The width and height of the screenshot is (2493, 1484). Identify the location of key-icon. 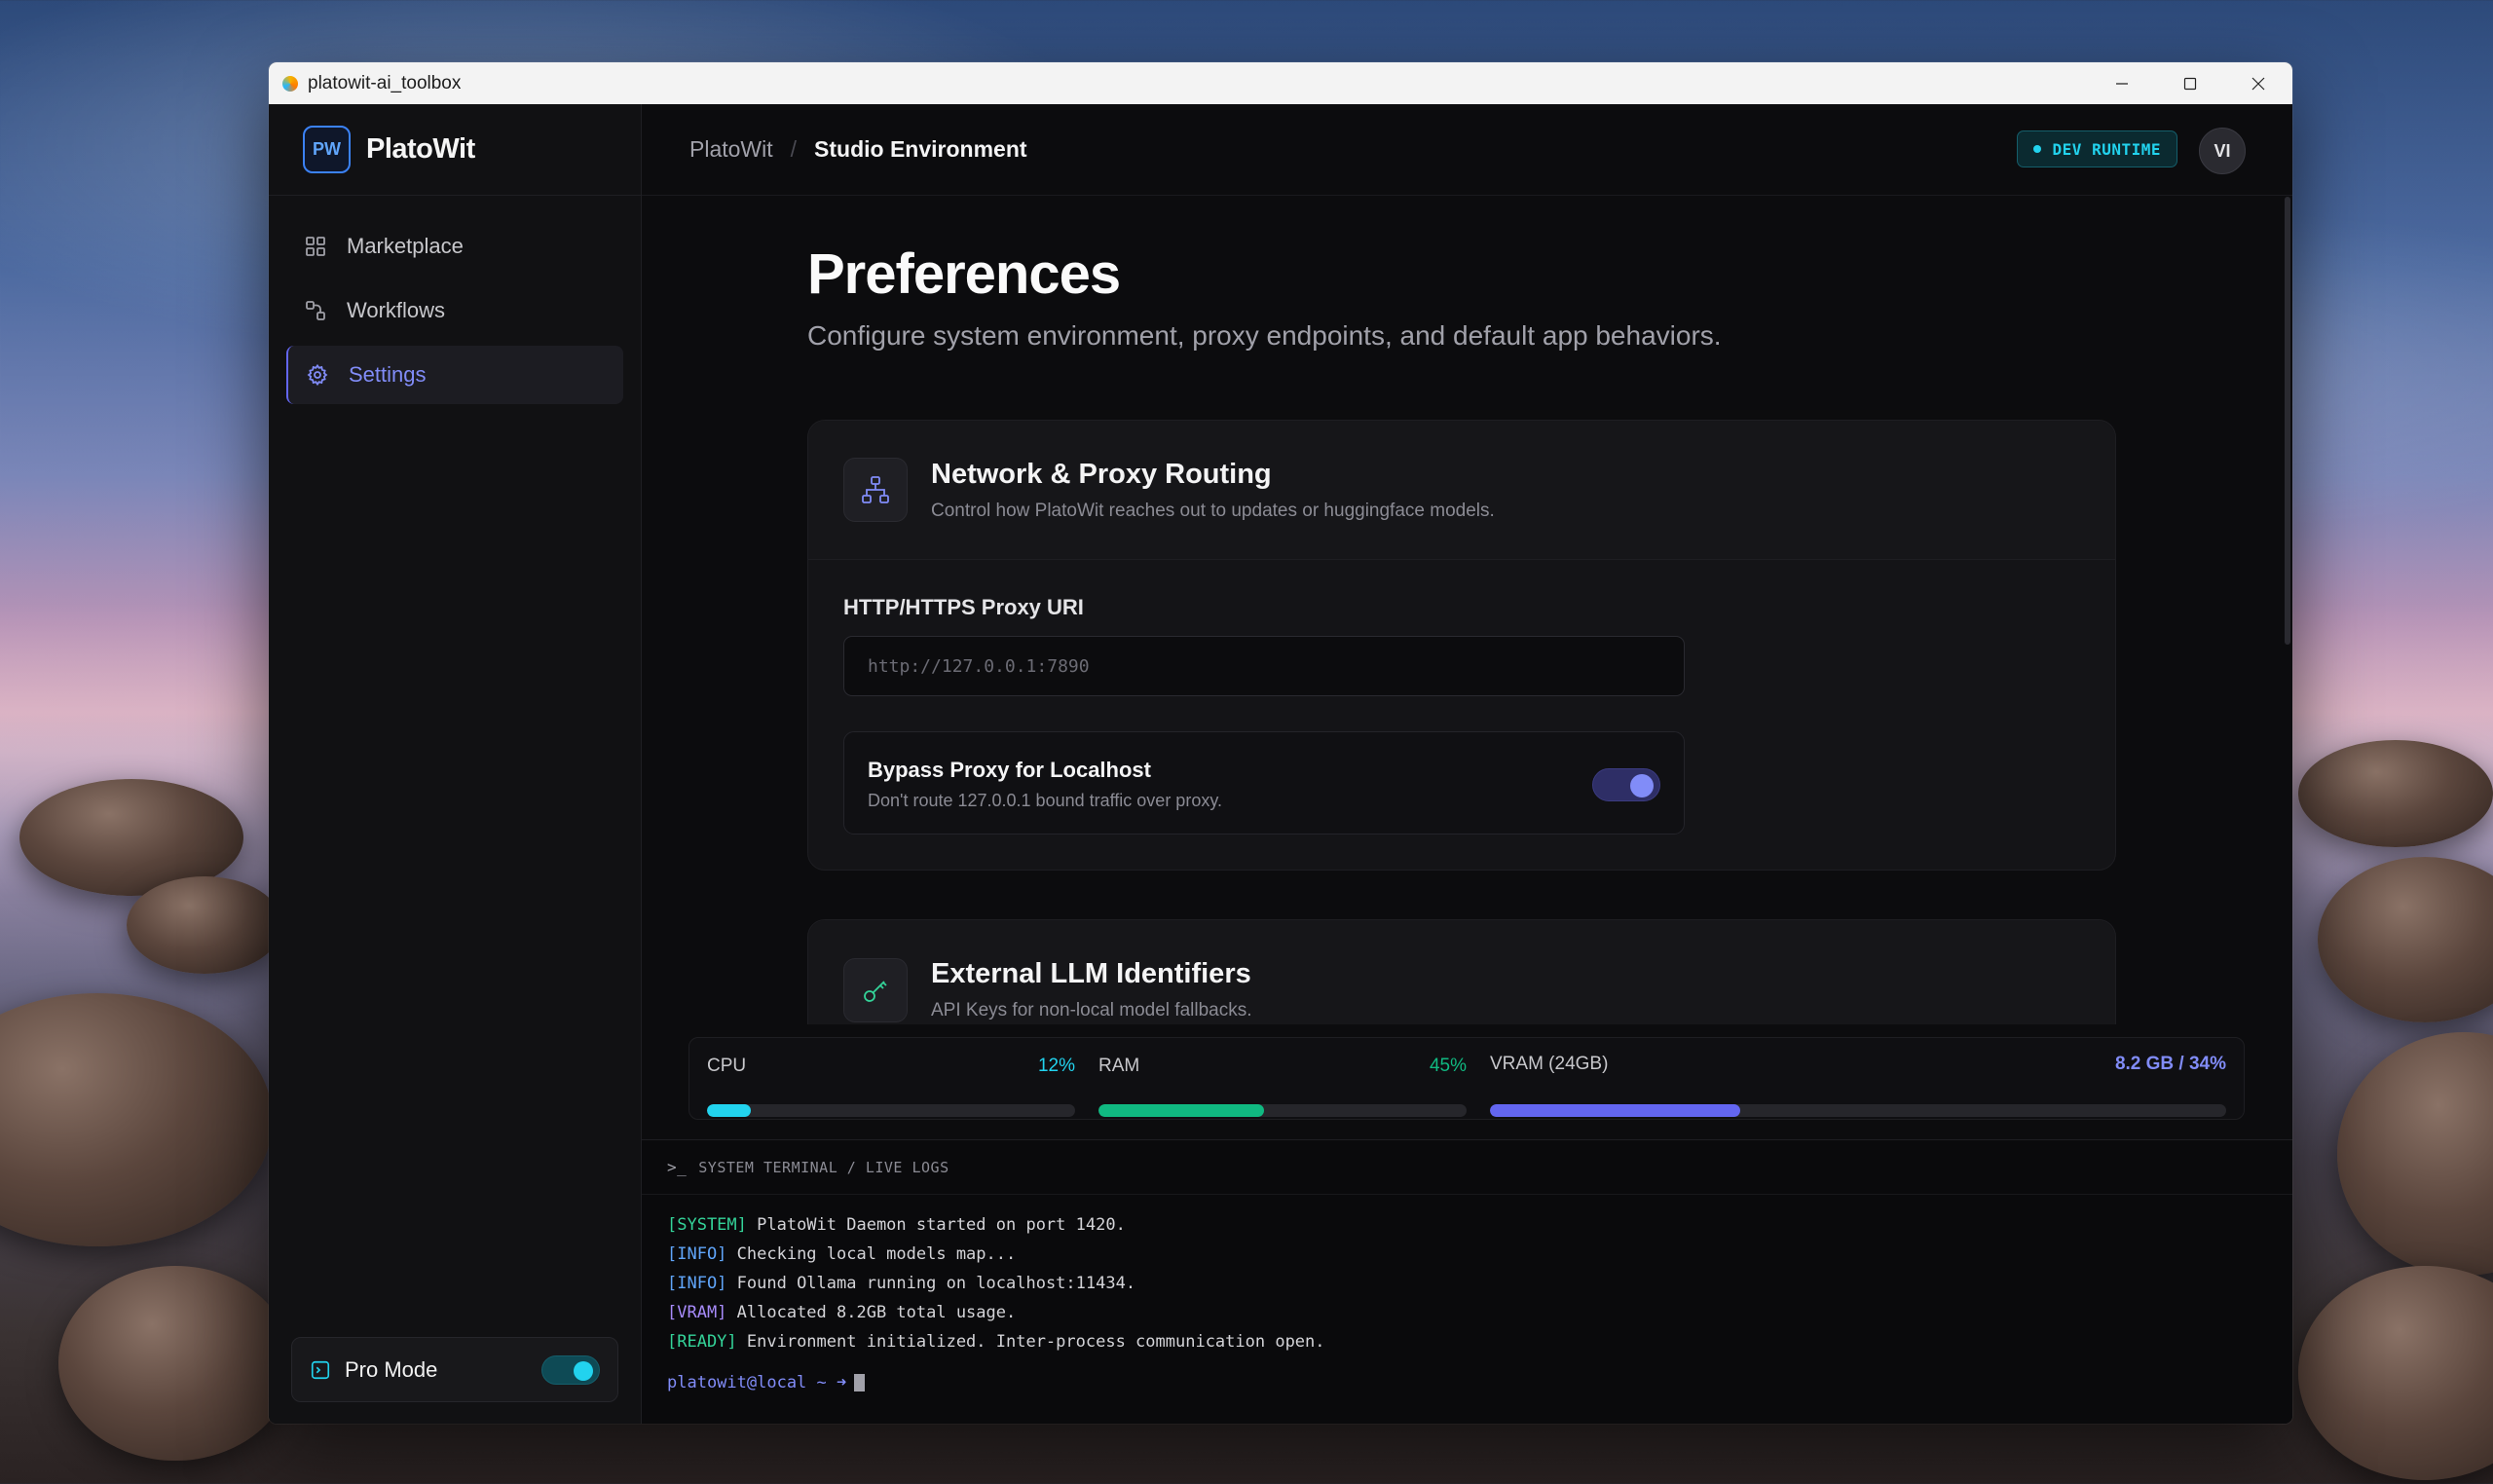
(876, 991).